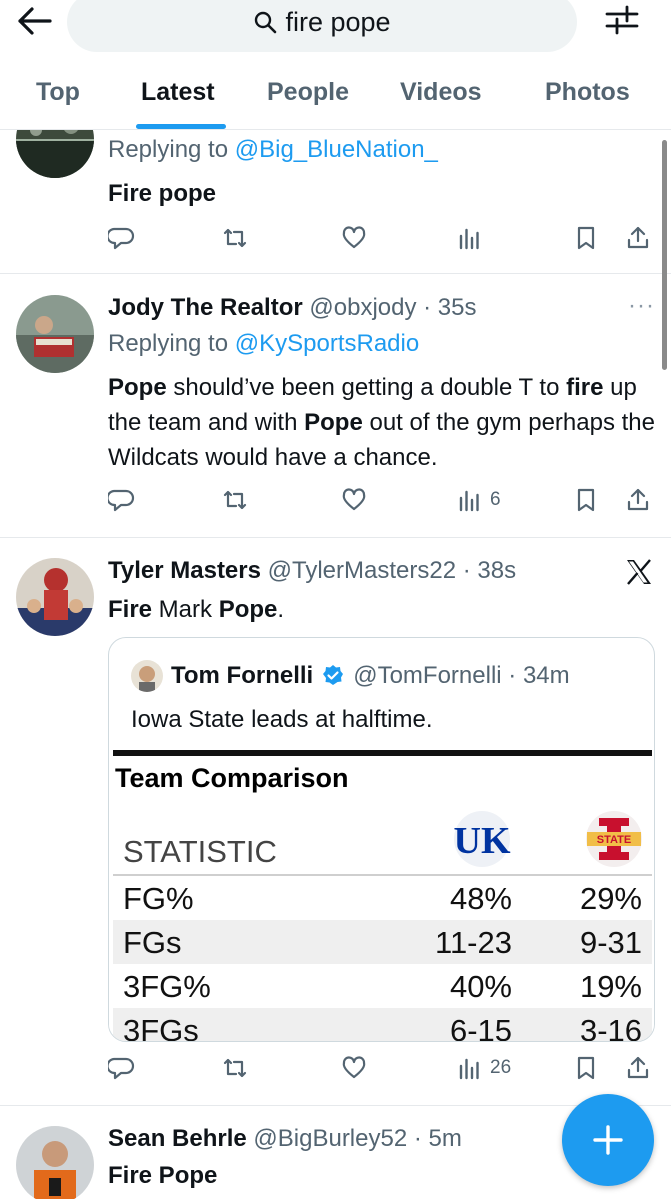 The height and width of the screenshot is (1199, 671). Describe the element at coordinates (177, 1138) in the screenshot. I see `author-name: Sean Behrle` at that location.